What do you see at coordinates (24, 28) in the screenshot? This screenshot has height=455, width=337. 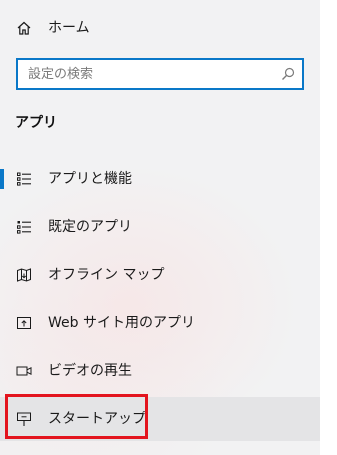 I see `home-icon` at bounding box center [24, 28].